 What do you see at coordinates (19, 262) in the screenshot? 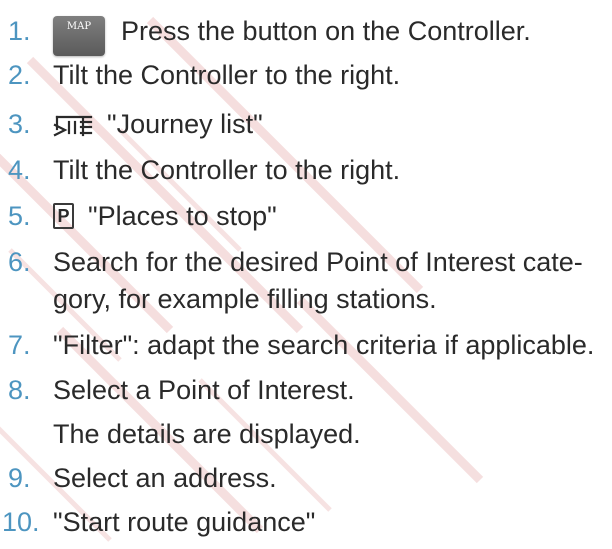
I see `step-number: 6.` at bounding box center [19, 262].